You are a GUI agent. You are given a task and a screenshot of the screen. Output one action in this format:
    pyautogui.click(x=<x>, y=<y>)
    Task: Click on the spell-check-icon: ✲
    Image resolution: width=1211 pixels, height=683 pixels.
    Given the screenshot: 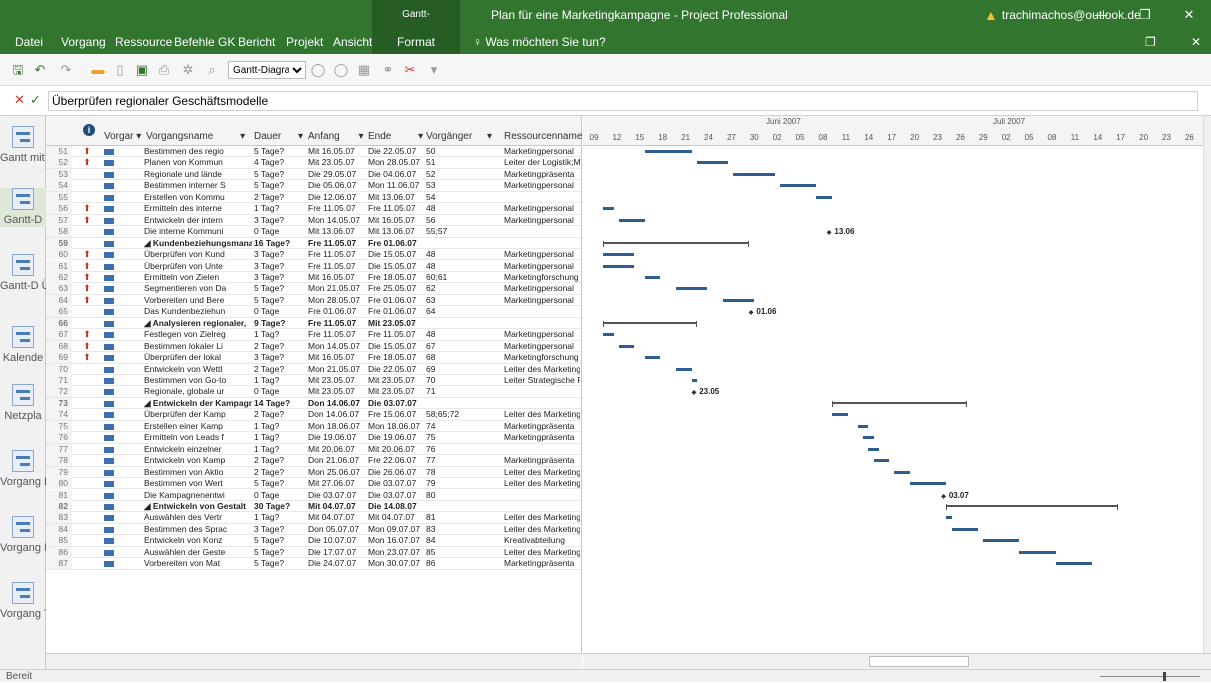 What is the action you would take?
    pyautogui.click(x=188, y=70)
    